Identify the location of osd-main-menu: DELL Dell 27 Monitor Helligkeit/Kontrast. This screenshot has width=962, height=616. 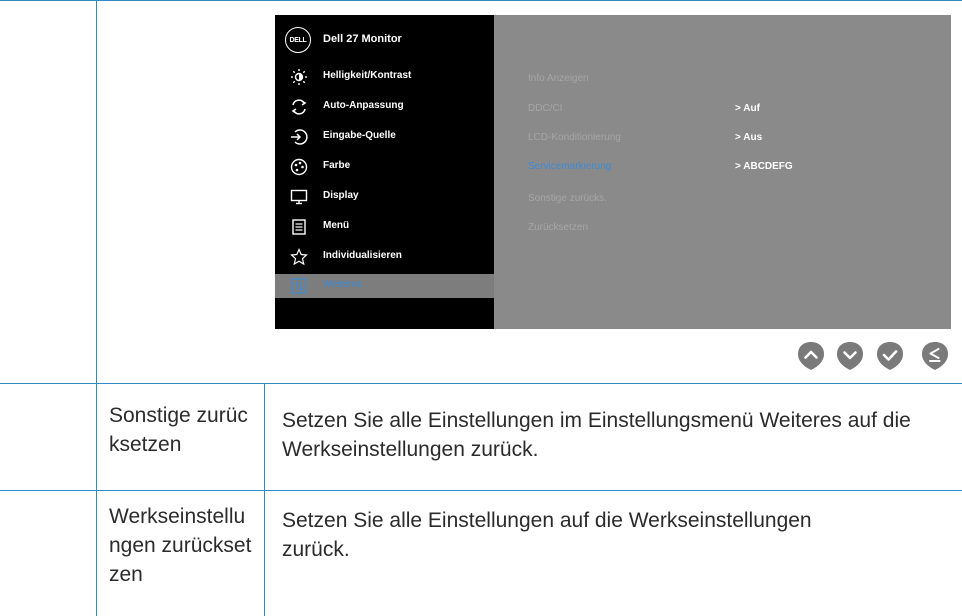
(384, 172).